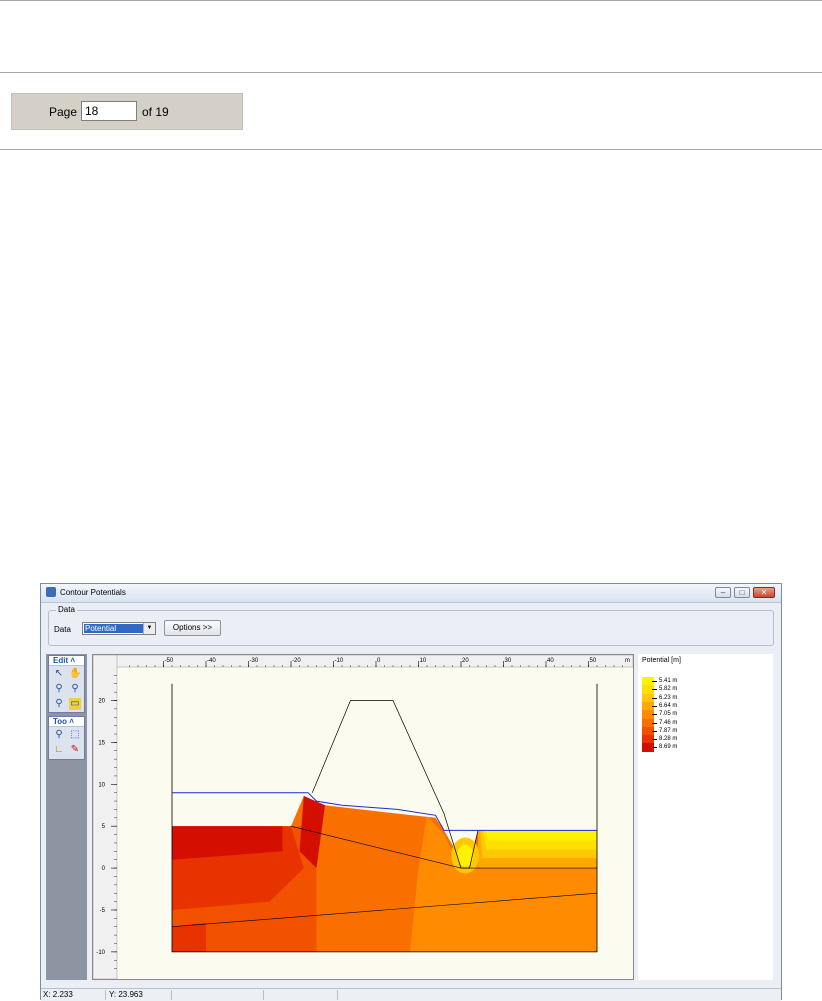 The image size is (822, 1001). Describe the element at coordinates (169, 661) in the screenshot. I see `x-tick-label: -50` at that location.